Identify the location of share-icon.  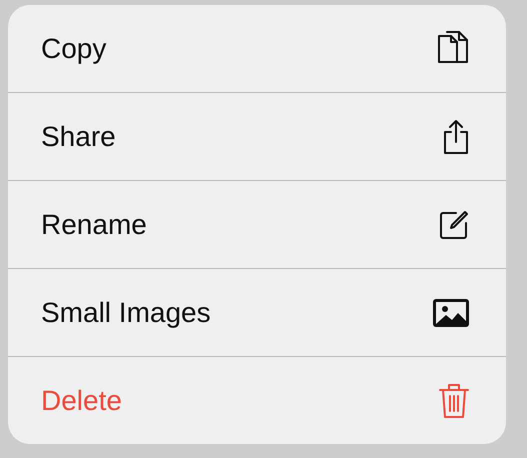
(456, 137).